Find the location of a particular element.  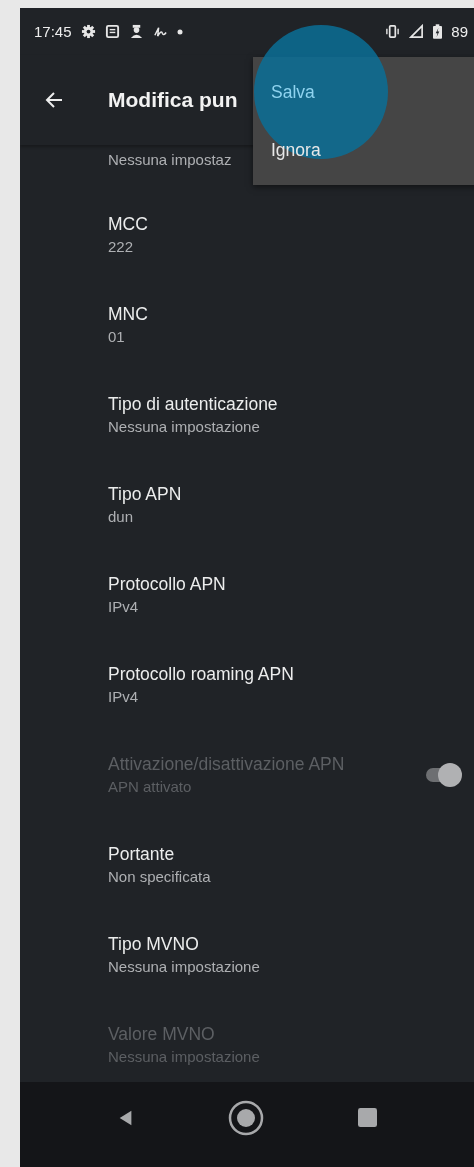

setting-summary: 01 is located at coordinates (117, 336).